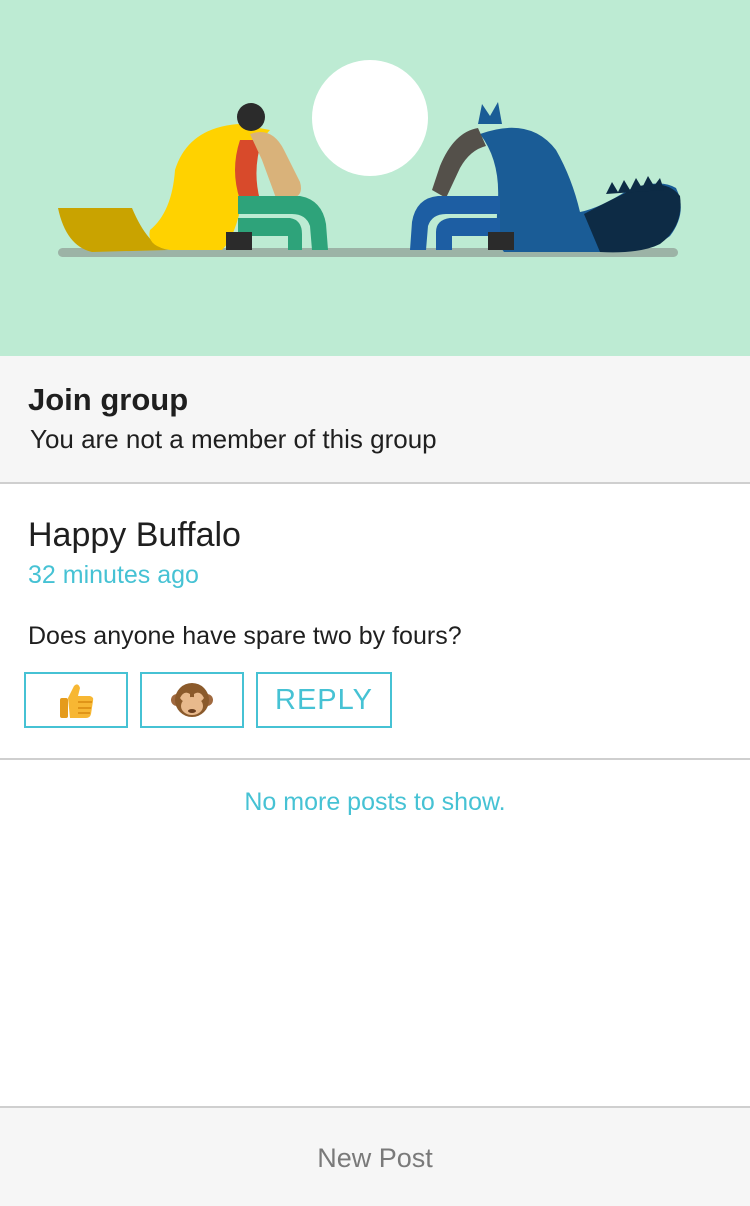  Describe the element at coordinates (134, 535) in the screenshot. I see `post-author: Happy Buffalo` at that location.